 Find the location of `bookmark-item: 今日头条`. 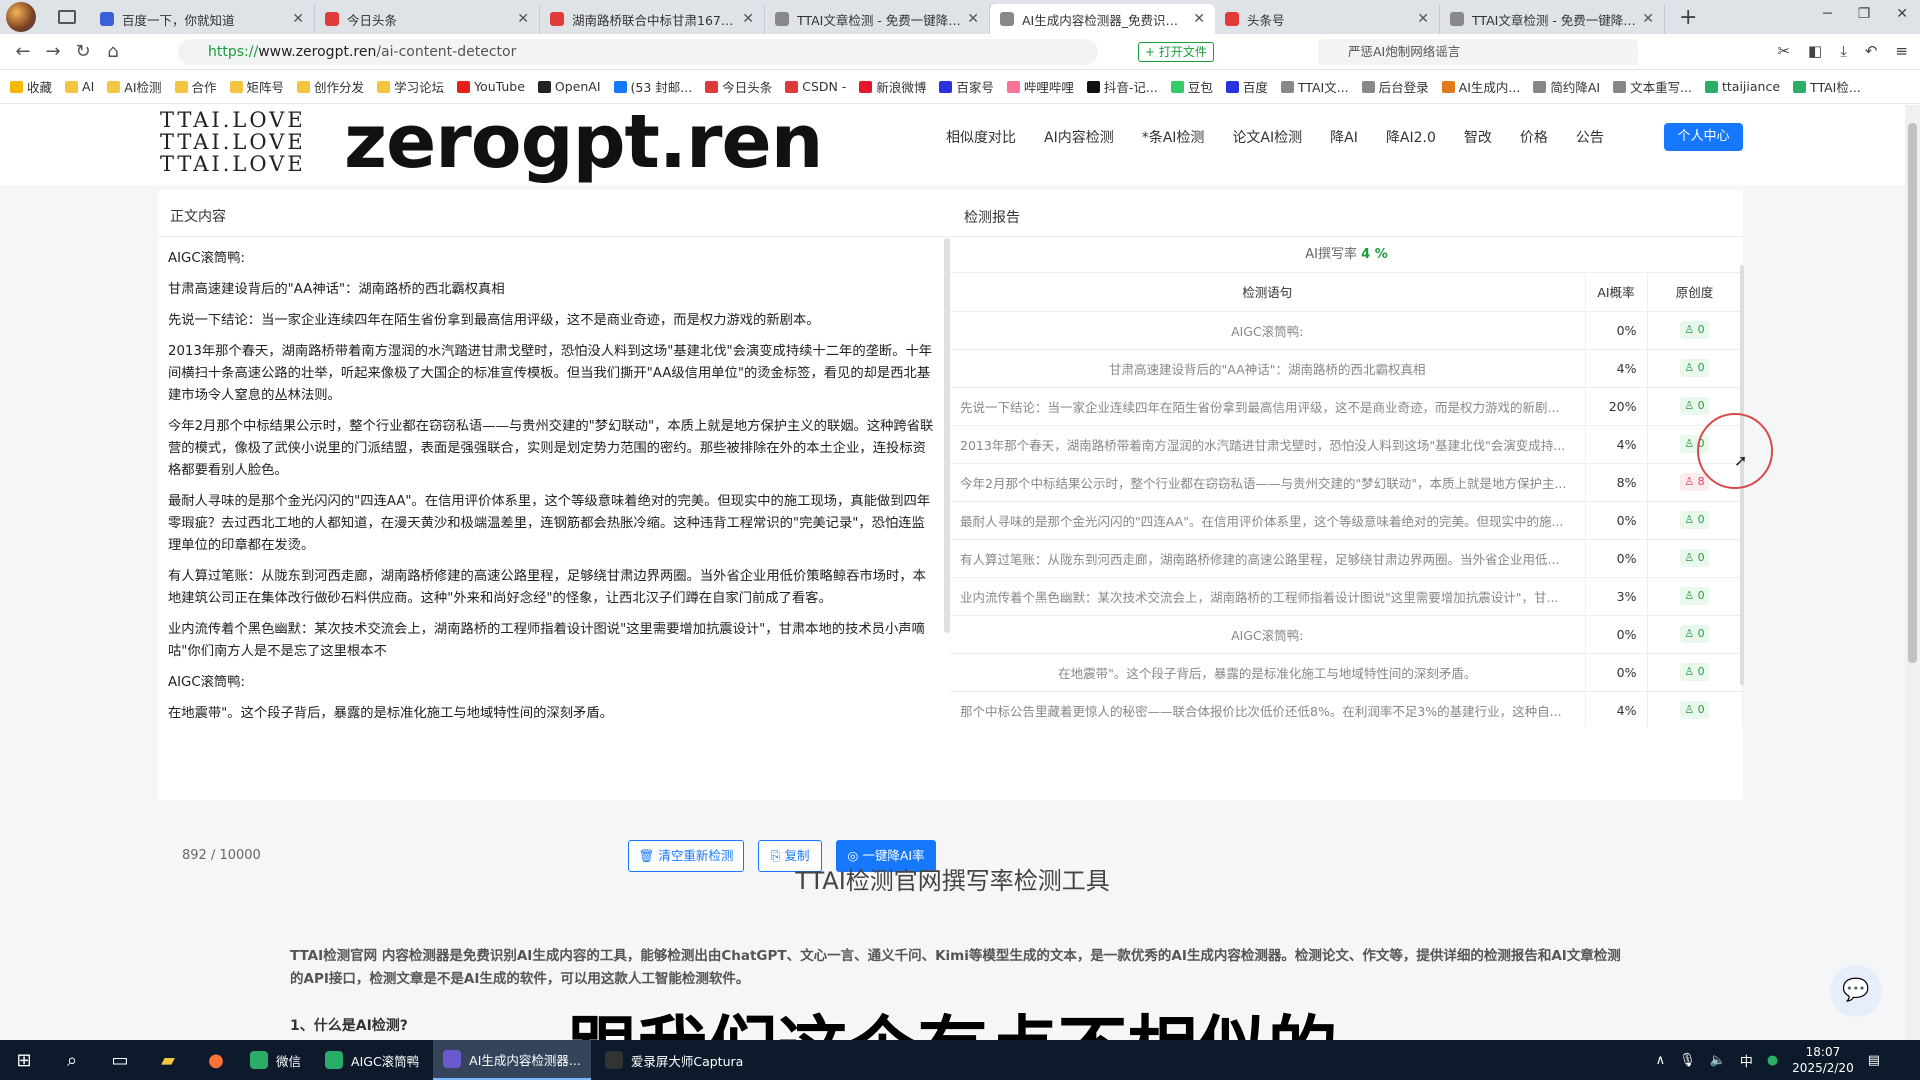

bookmark-item: 今日头条 is located at coordinates (738, 86).